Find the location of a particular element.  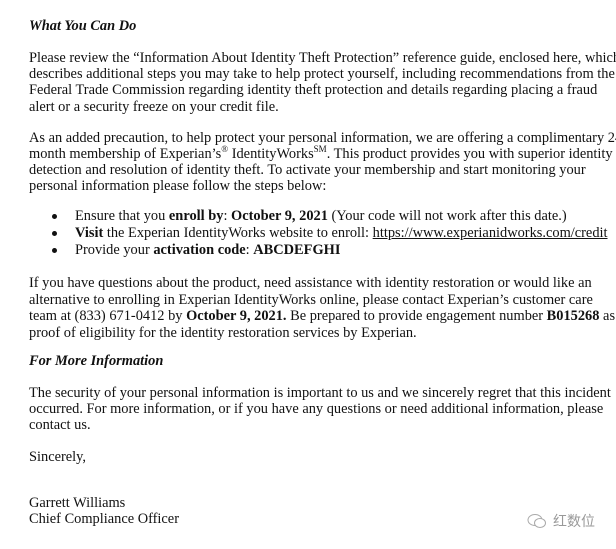

text: team at (833) 671-0412 by is located at coordinates (108, 316).